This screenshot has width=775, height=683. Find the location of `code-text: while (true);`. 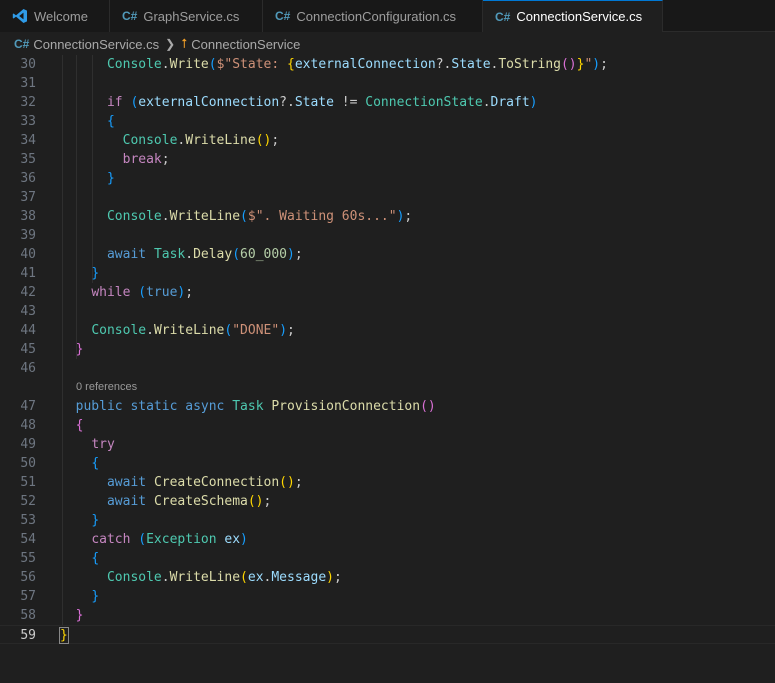

code-text: while (true); is located at coordinates (126, 292).